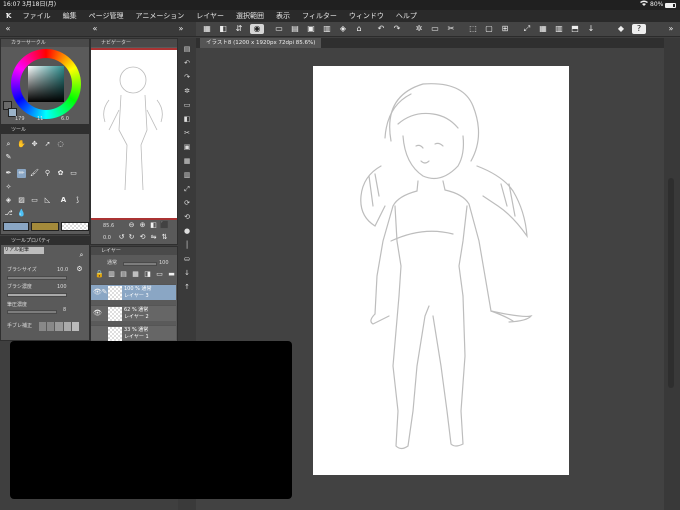  I want to click on expand-icon: », so click(671, 29).